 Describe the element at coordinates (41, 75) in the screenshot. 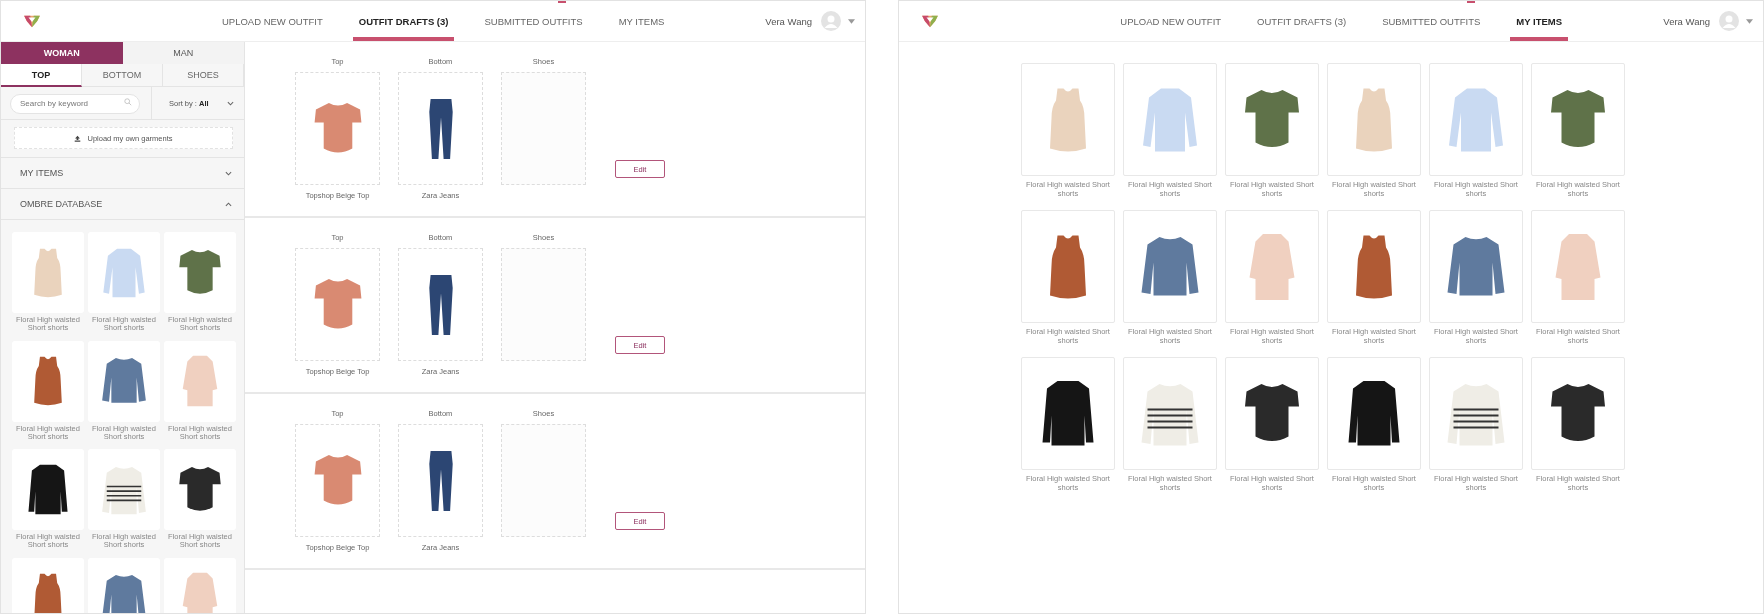

I see `category-tab: TOP` at that location.